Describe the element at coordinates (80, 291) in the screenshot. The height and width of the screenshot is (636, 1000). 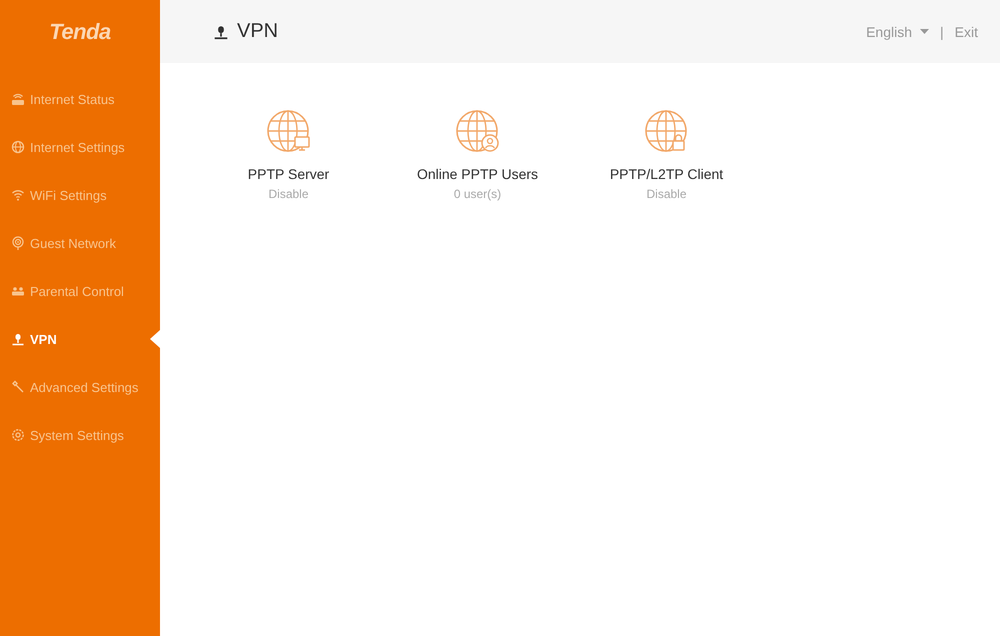
I see `sidebar-item: Parental Control` at that location.